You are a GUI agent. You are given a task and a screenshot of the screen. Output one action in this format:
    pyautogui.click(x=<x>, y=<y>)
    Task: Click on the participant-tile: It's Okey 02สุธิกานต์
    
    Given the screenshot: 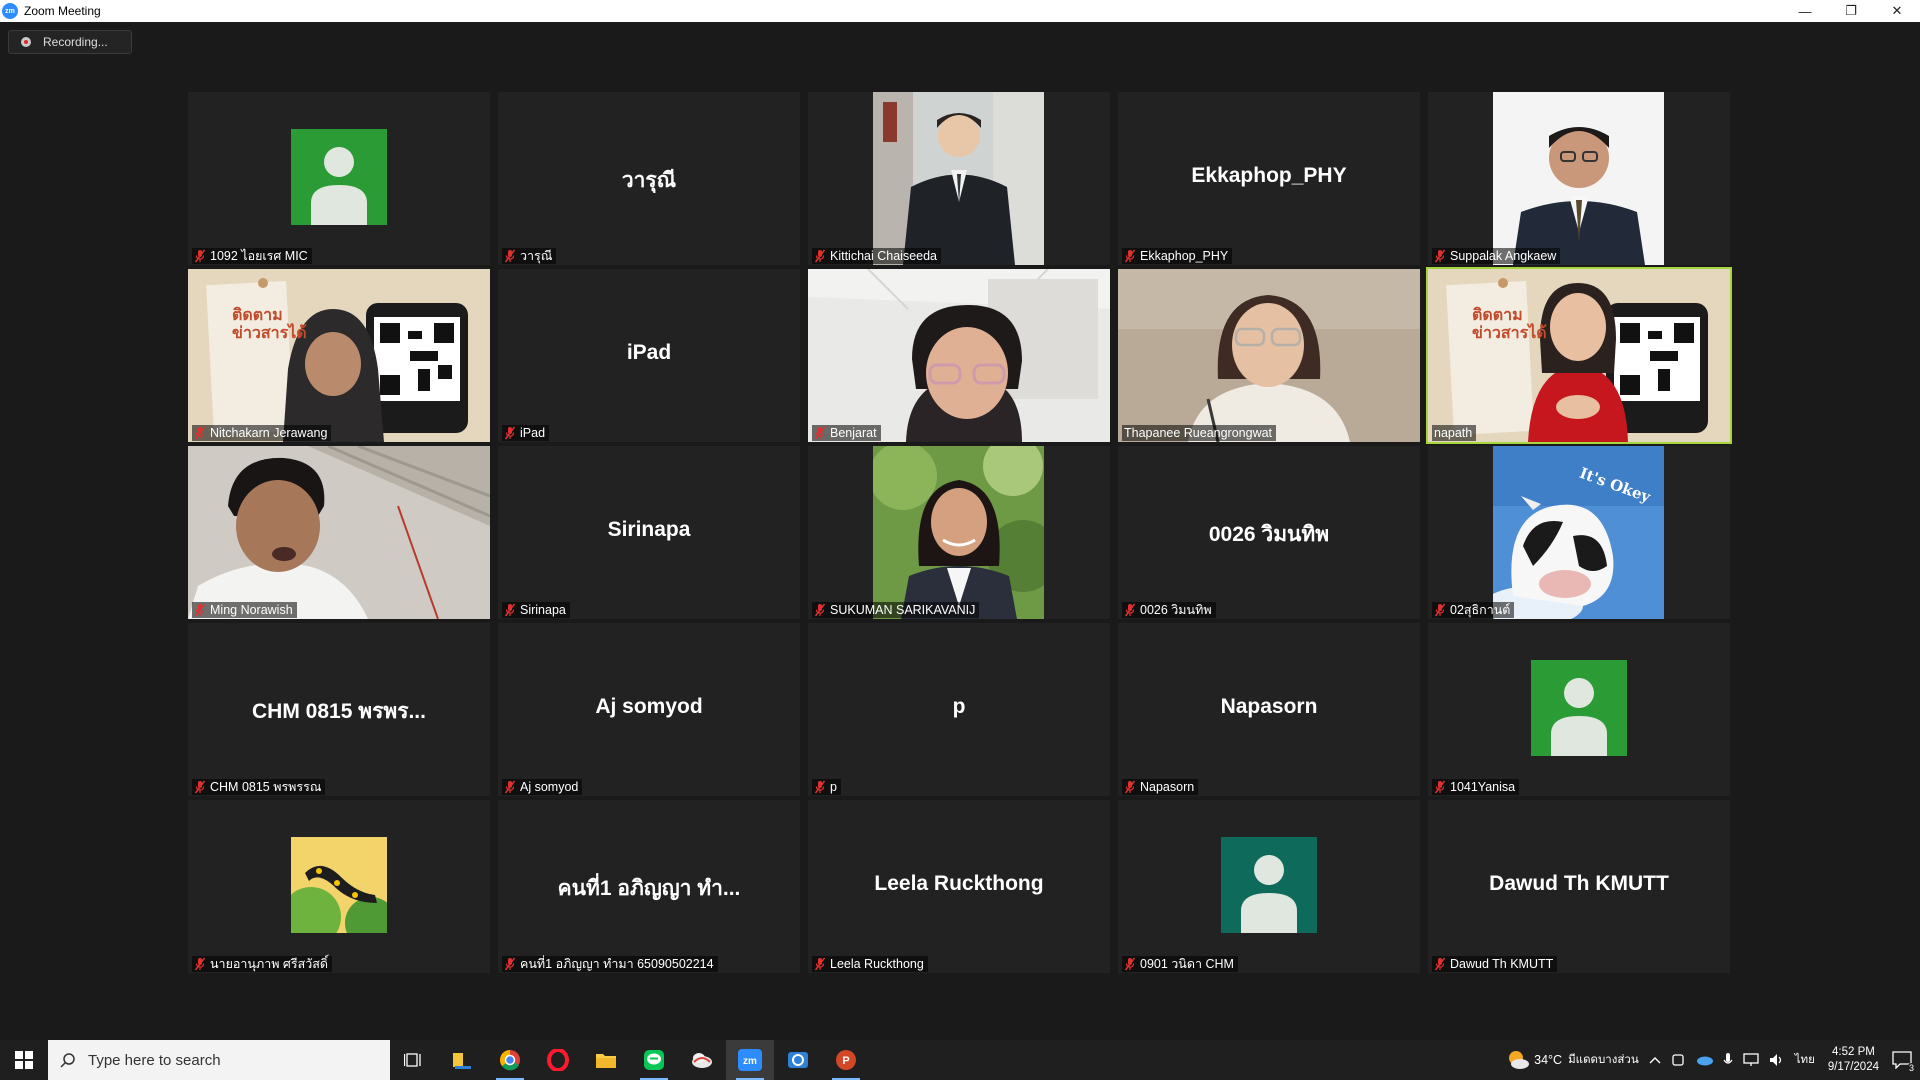 What is the action you would take?
    pyautogui.click(x=1579, y=532)
    